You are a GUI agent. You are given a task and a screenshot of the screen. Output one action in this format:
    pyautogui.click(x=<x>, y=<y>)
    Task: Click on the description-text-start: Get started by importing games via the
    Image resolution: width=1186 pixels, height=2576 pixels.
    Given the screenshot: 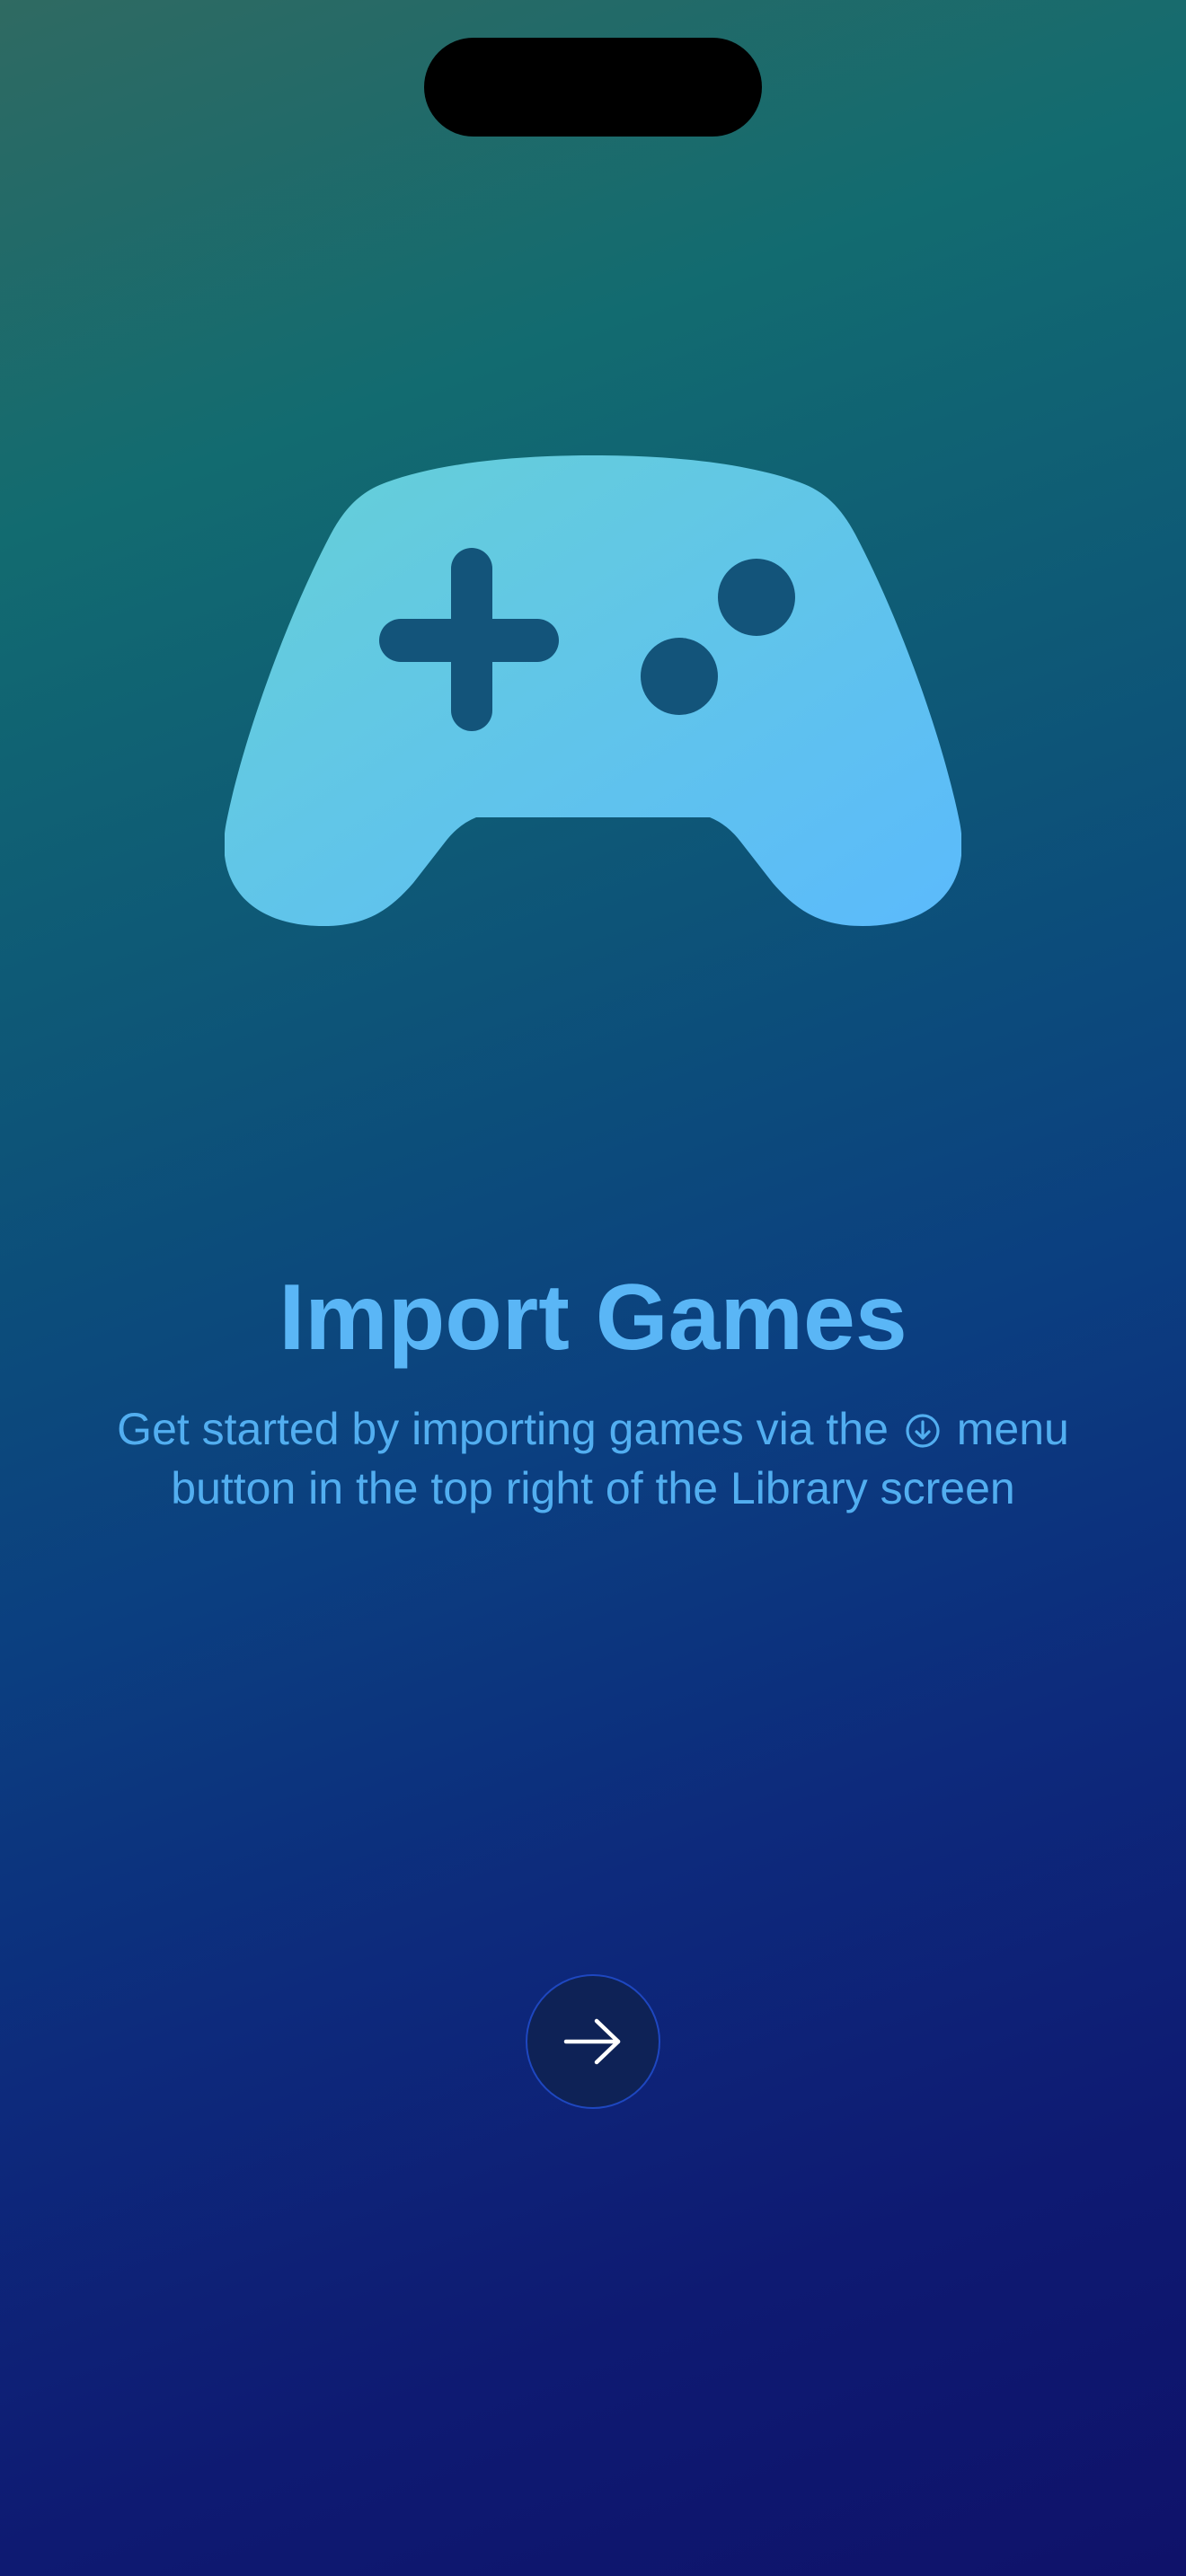 What is the action you would take?
    pyautogui.click(x=503, y=1429)
    